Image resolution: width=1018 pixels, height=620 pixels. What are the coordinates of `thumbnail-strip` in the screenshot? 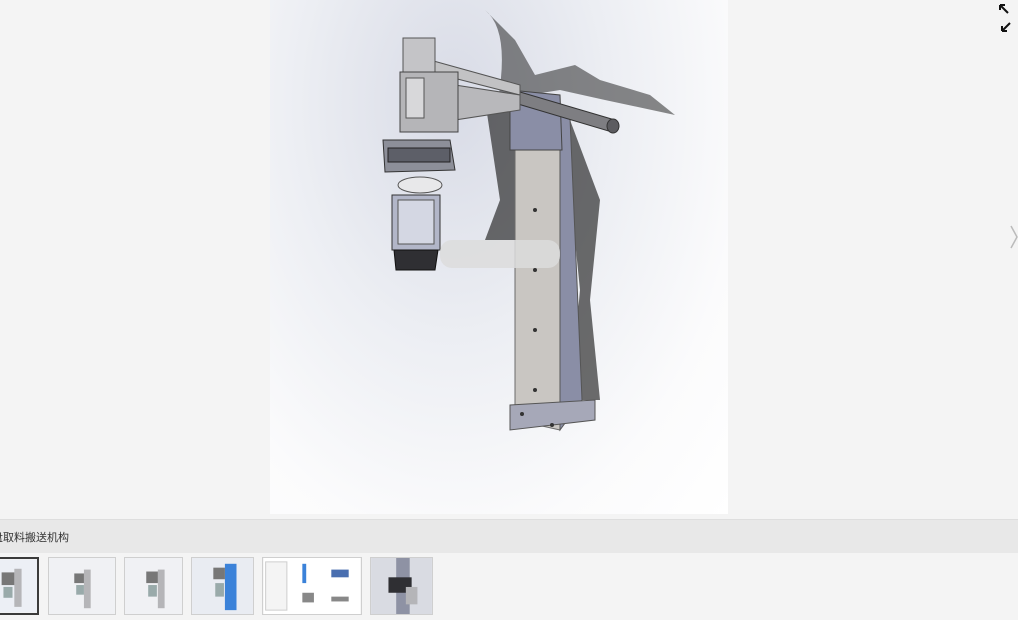 It's located at (509, 588).